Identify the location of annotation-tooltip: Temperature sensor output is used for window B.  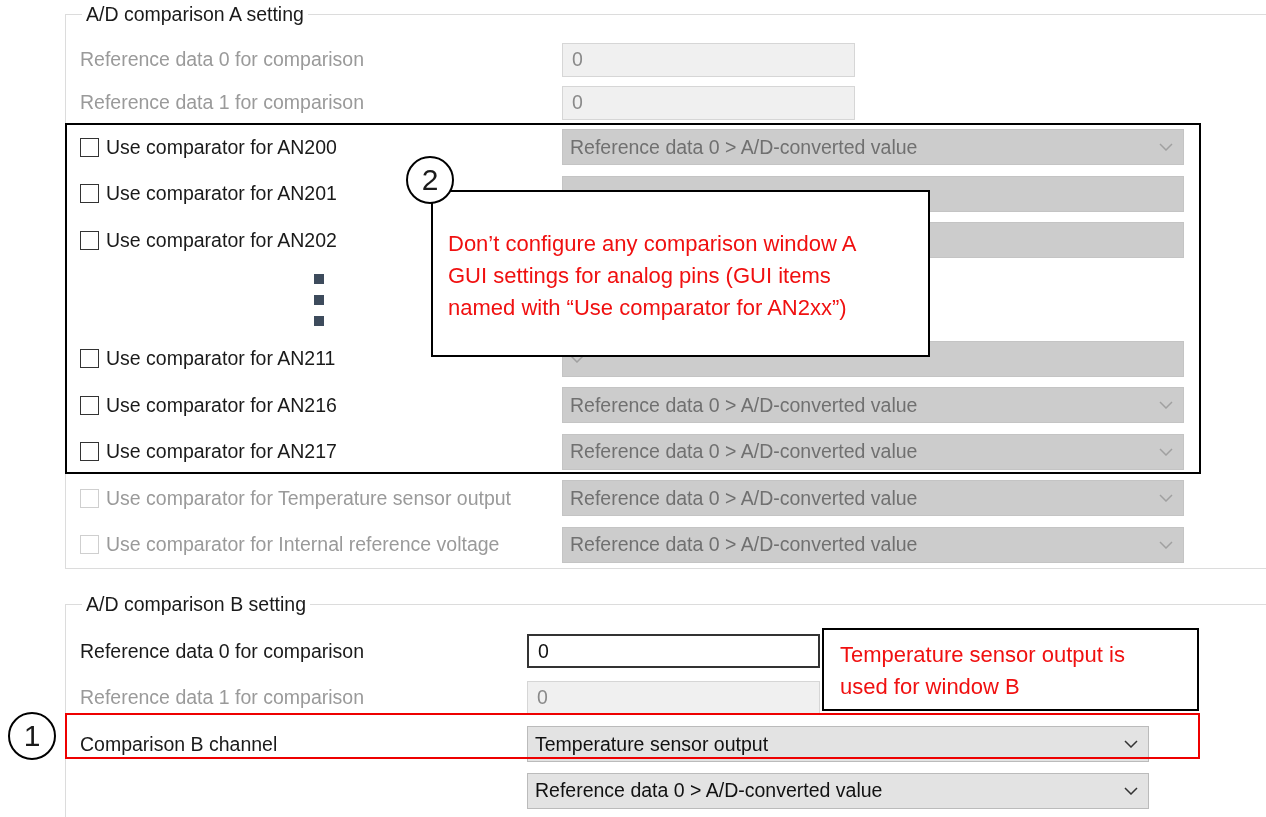
(1010, 669).